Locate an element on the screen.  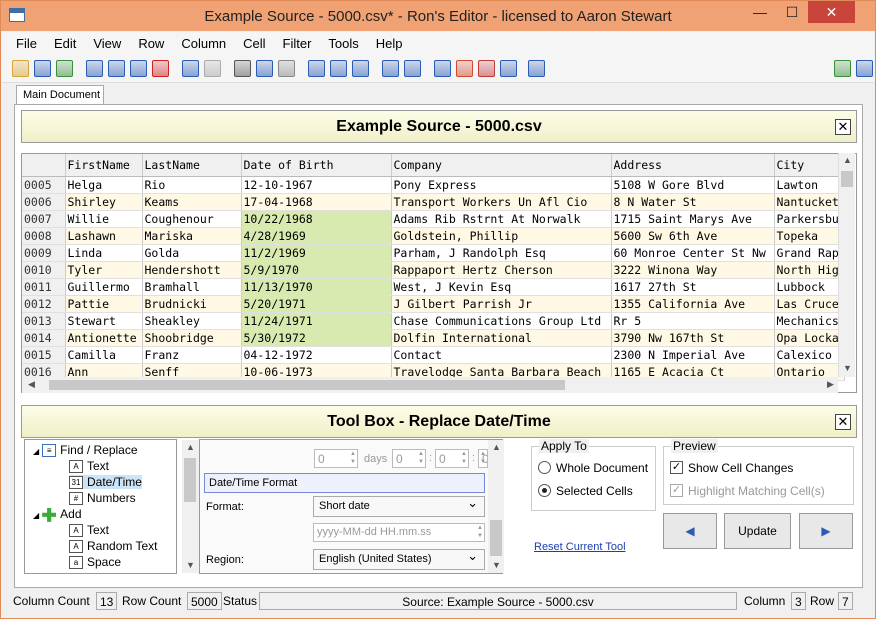
cell-address: 1355 California Ave is located at coordinates (693, 304).